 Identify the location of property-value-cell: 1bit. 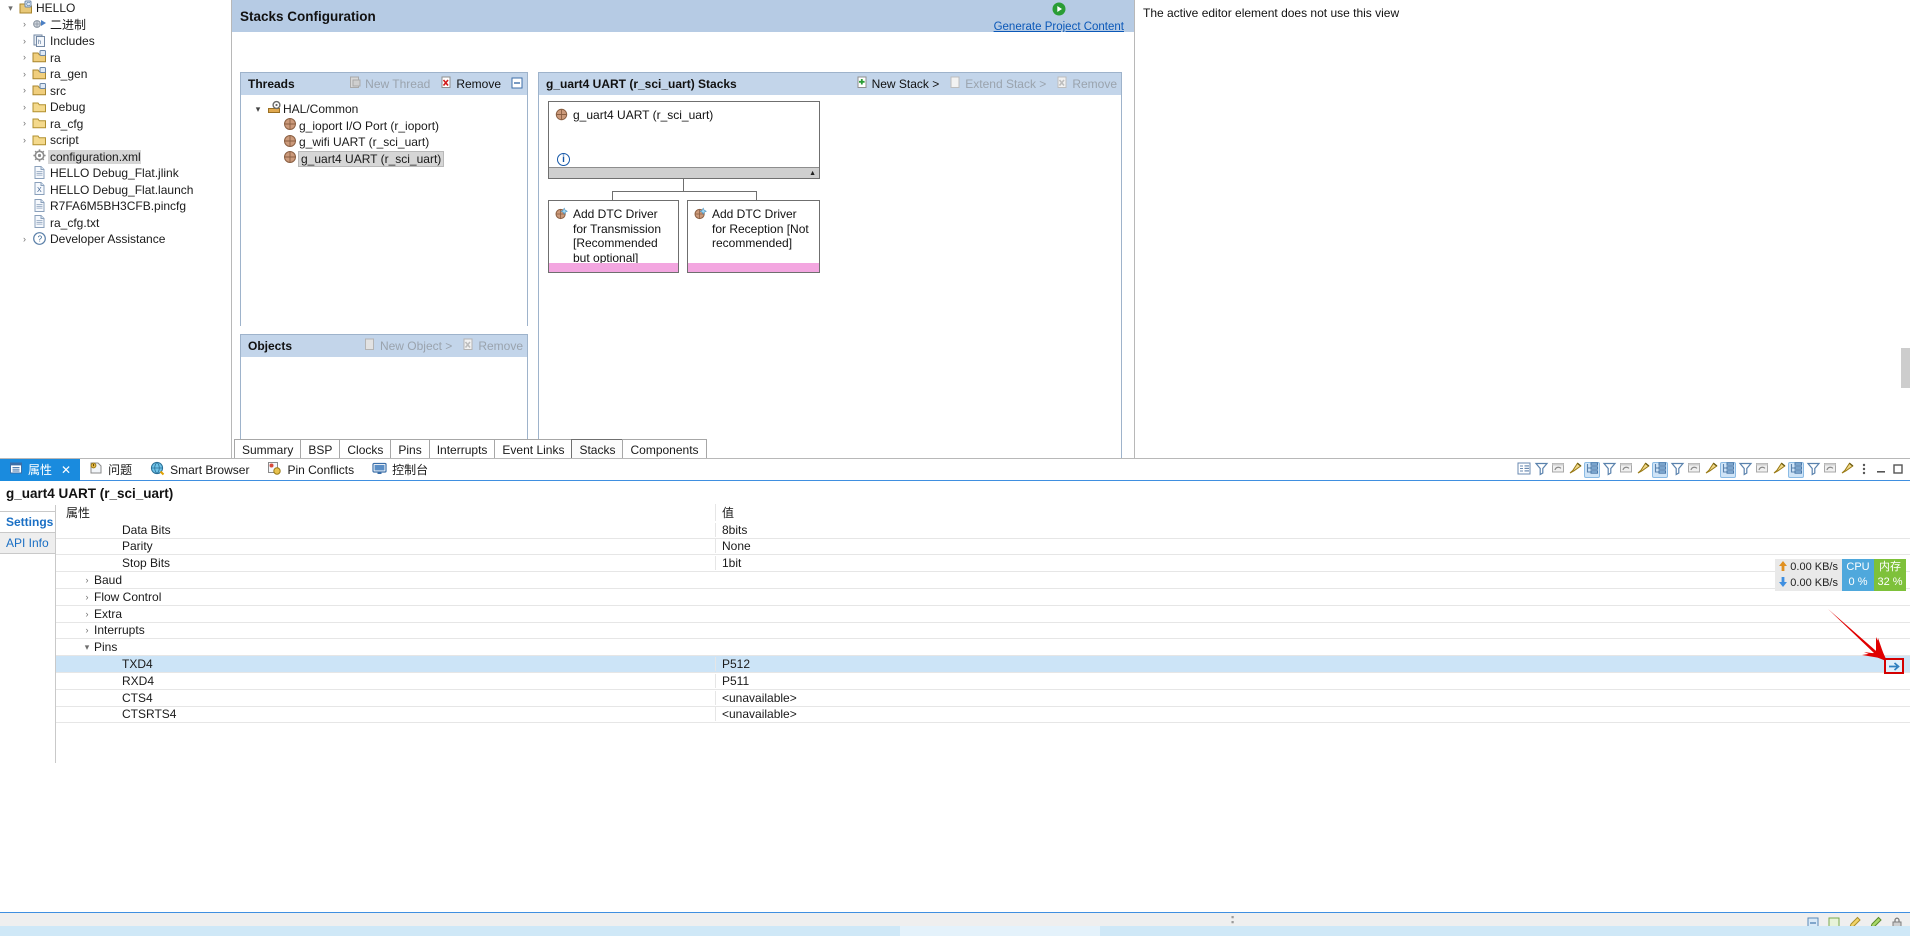
(1312, 563).